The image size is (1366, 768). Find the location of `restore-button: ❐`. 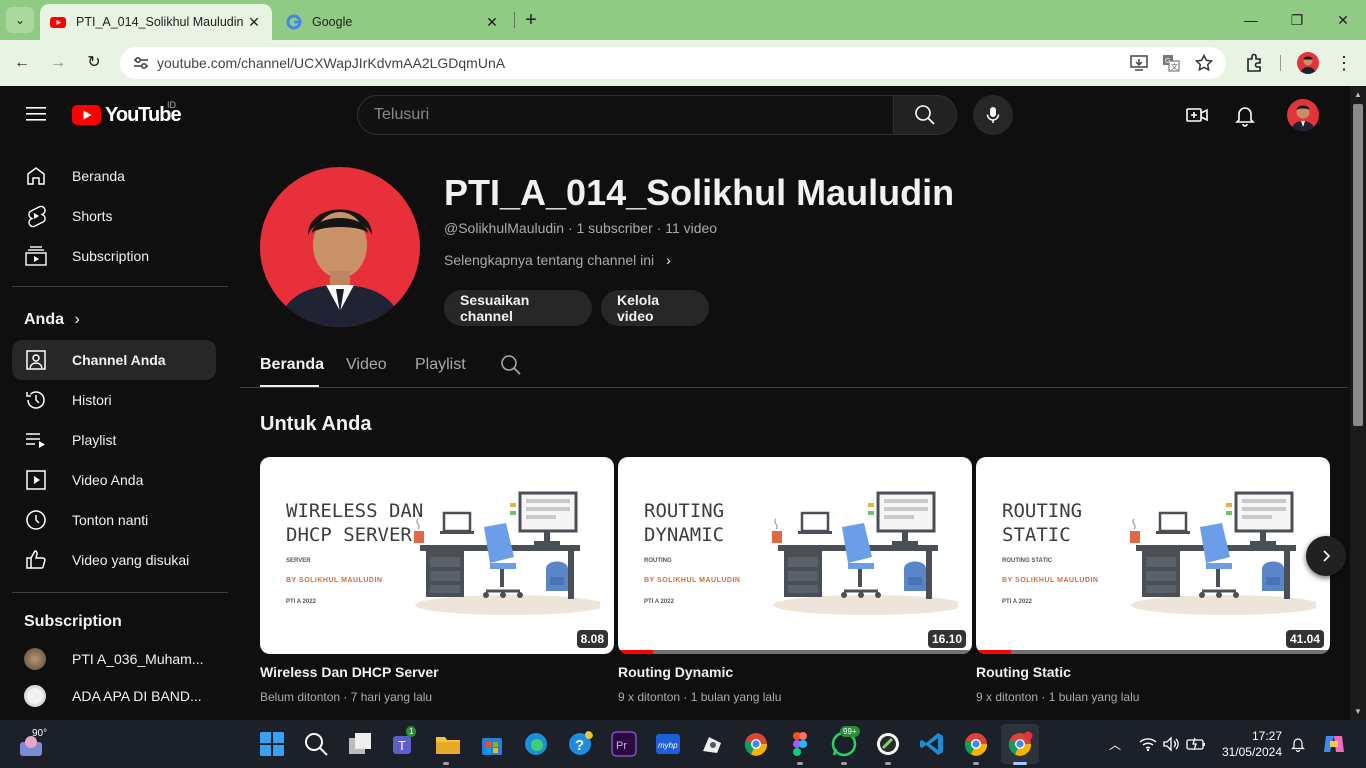

restore-button: ❐ is located at coordinates (1297, 20).